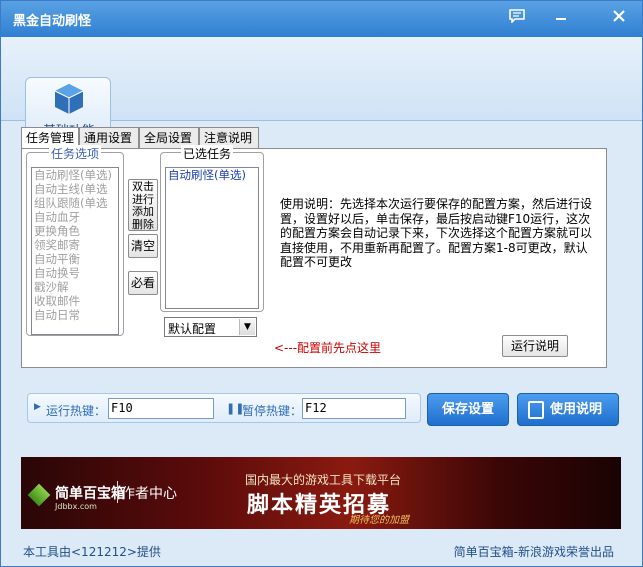  Describe the element at coordinates (75, 231) in the screenshot. I see `list-item: 更换角色` at that location.